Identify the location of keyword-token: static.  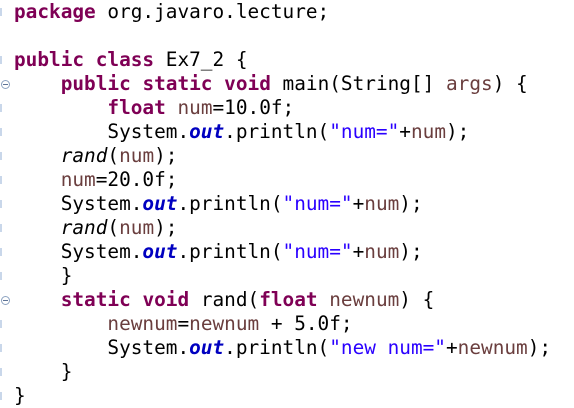
(95, 299).